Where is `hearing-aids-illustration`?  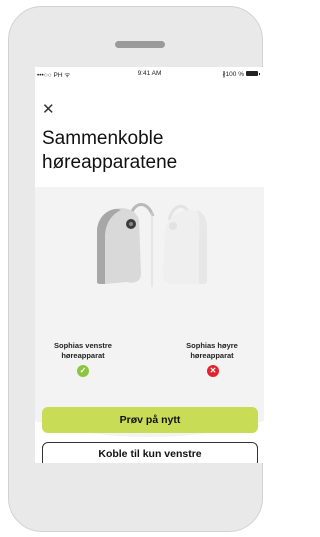 hearing-aids-illustration is located at coordinates (152, 245).